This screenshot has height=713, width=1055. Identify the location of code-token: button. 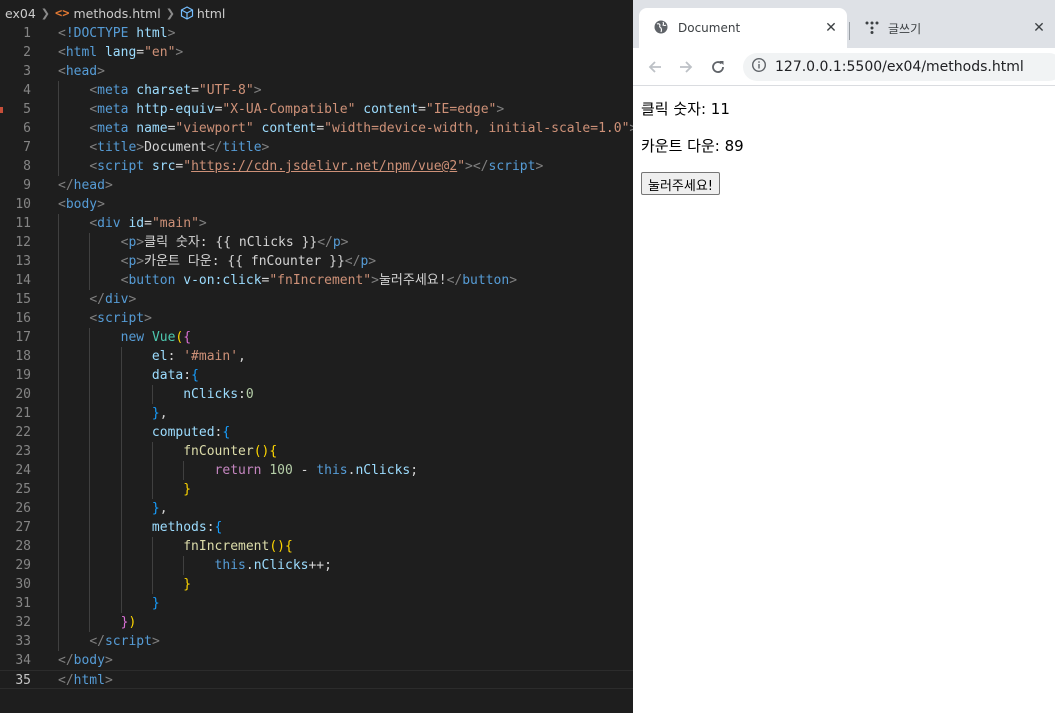
(152, 280).